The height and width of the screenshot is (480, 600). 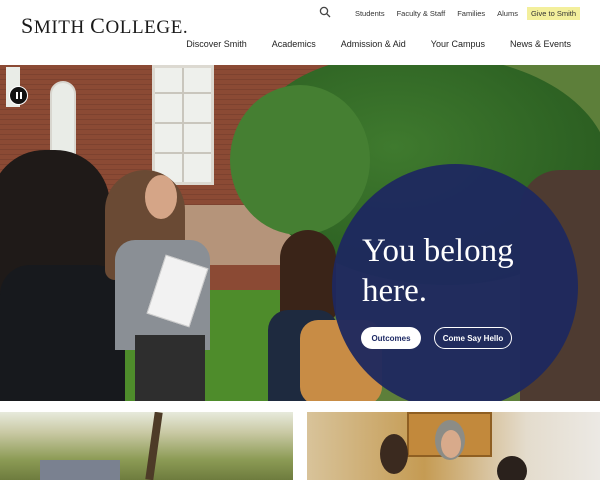 I want to click on guide-pants, so click(x=170, y=368).